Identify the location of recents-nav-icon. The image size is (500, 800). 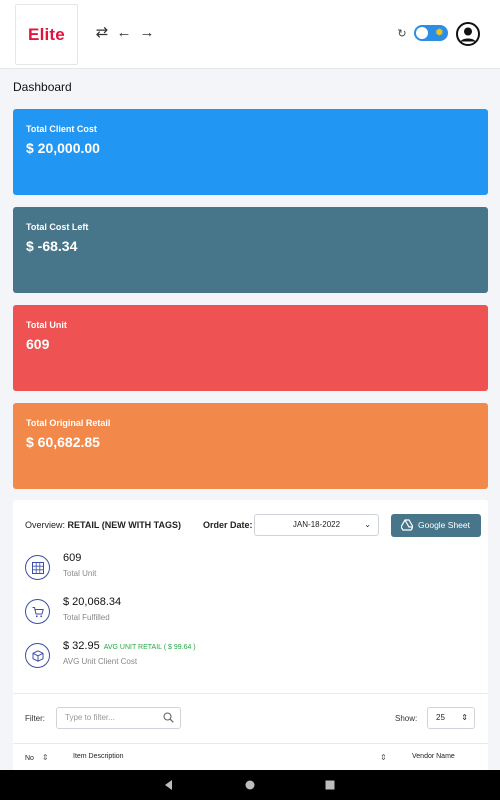
(330, 785).